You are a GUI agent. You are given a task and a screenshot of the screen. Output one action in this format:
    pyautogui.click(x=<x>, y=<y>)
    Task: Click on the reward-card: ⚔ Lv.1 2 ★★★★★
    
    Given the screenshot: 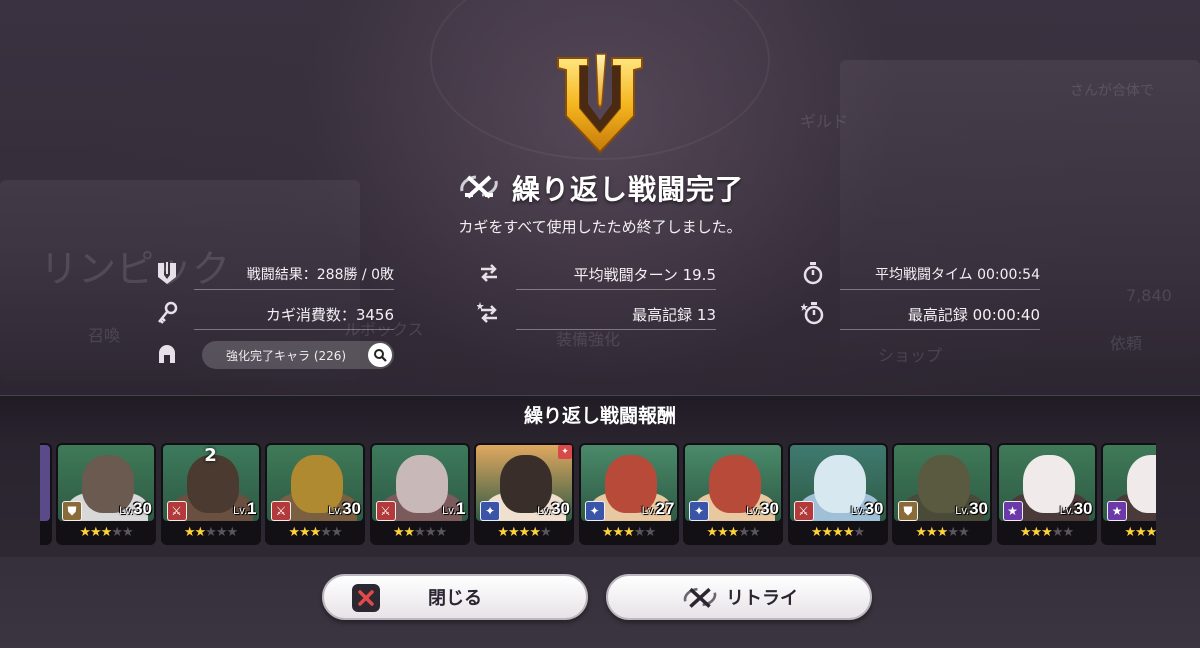 What is the action you would take?
    pyautogui.click(x=210, y=494)
    